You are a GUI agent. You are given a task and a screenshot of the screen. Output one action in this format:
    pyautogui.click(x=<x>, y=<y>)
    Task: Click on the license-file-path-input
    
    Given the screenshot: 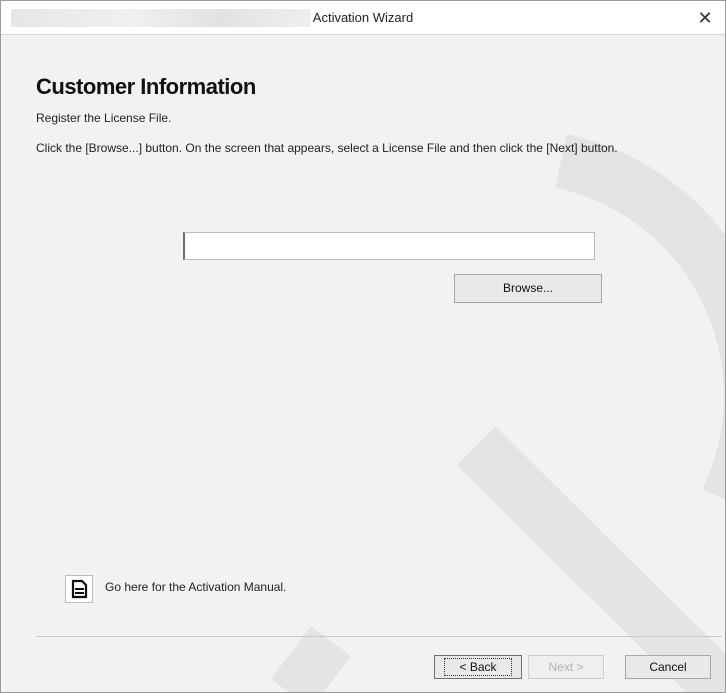 What is the action you would take?
    pyautogui.click(x=389, y=246)
    